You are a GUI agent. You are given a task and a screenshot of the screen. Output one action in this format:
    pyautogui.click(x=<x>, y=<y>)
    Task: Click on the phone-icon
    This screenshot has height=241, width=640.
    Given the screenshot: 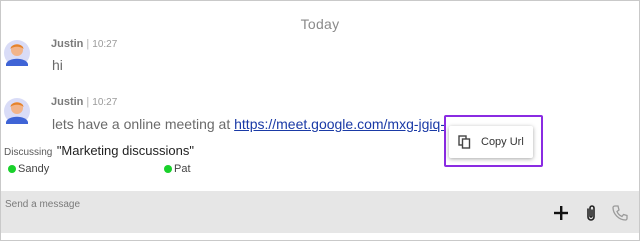 What is the action you would take?
    pyautogui.click(x=620, y=213)
    